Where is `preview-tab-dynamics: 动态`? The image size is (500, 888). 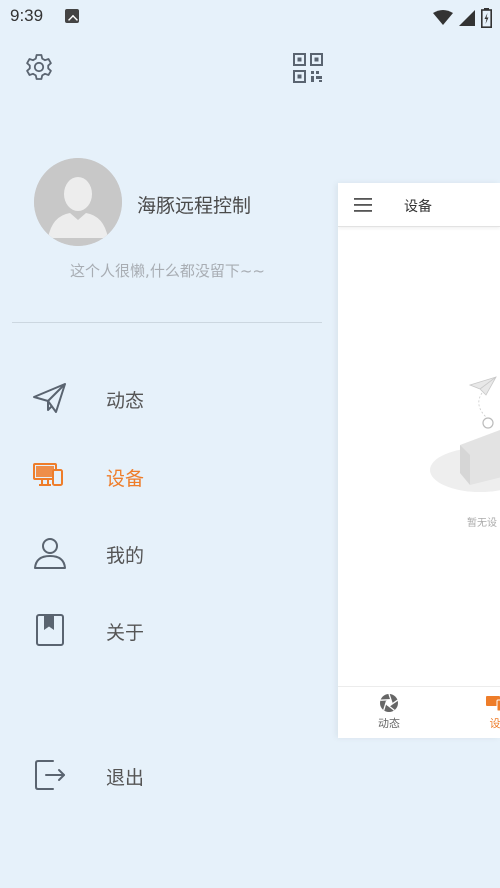 preview-tab-dynamics: 动态 is located at coordinates (389, 712).